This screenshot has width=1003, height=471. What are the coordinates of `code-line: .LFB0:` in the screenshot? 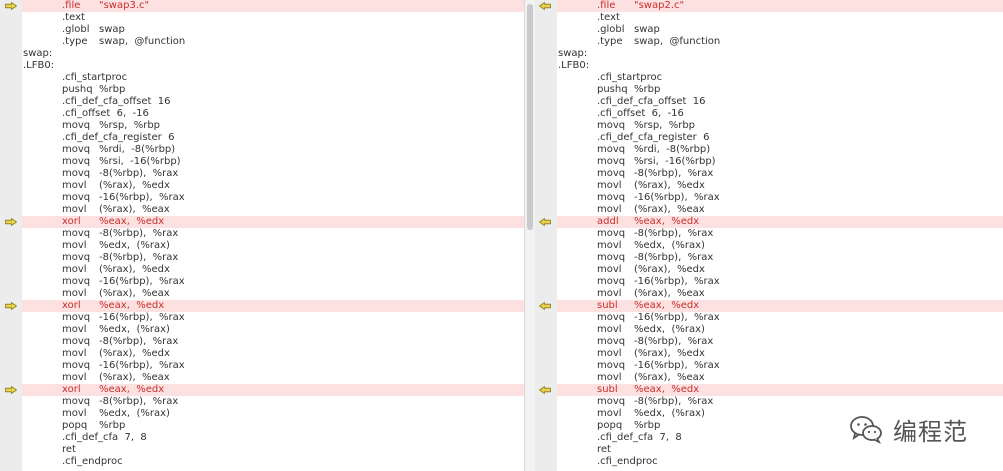 It's located at (273, 66).